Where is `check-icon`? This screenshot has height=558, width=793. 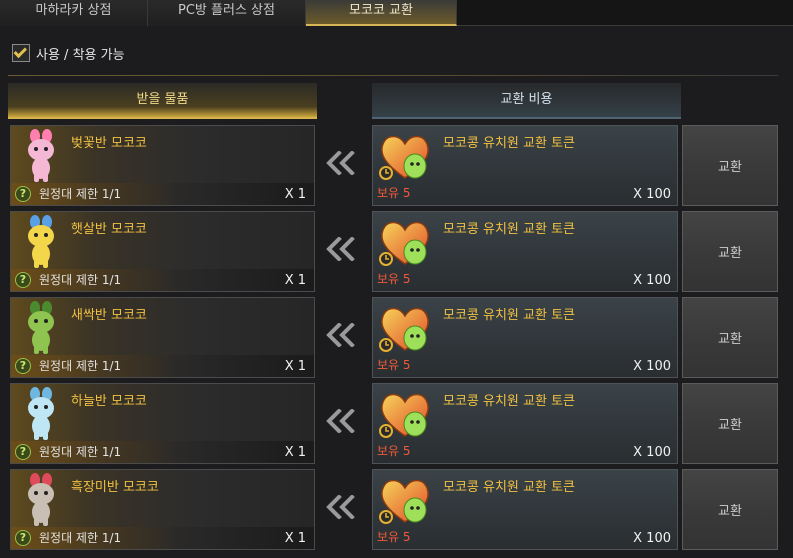 check-icon is located at coordinates (20, 51).